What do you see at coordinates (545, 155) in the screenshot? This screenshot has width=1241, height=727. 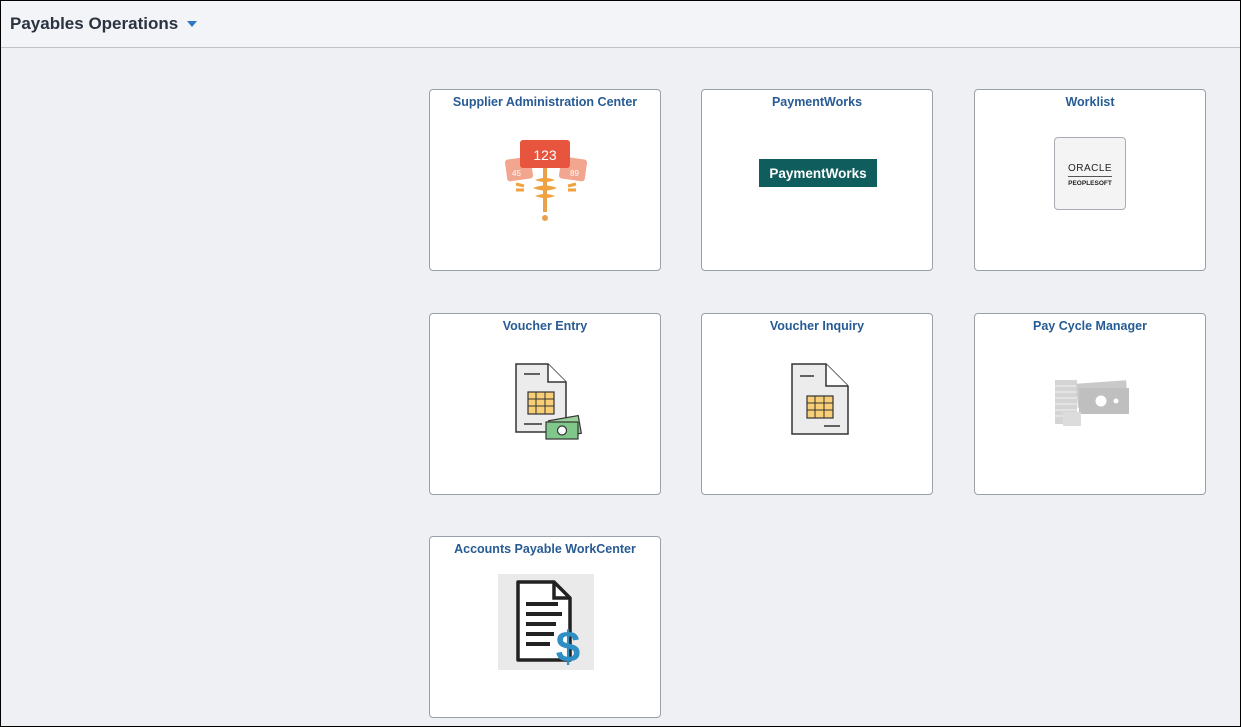 I see `badge-text: 123` at bounding box center [545, 155].